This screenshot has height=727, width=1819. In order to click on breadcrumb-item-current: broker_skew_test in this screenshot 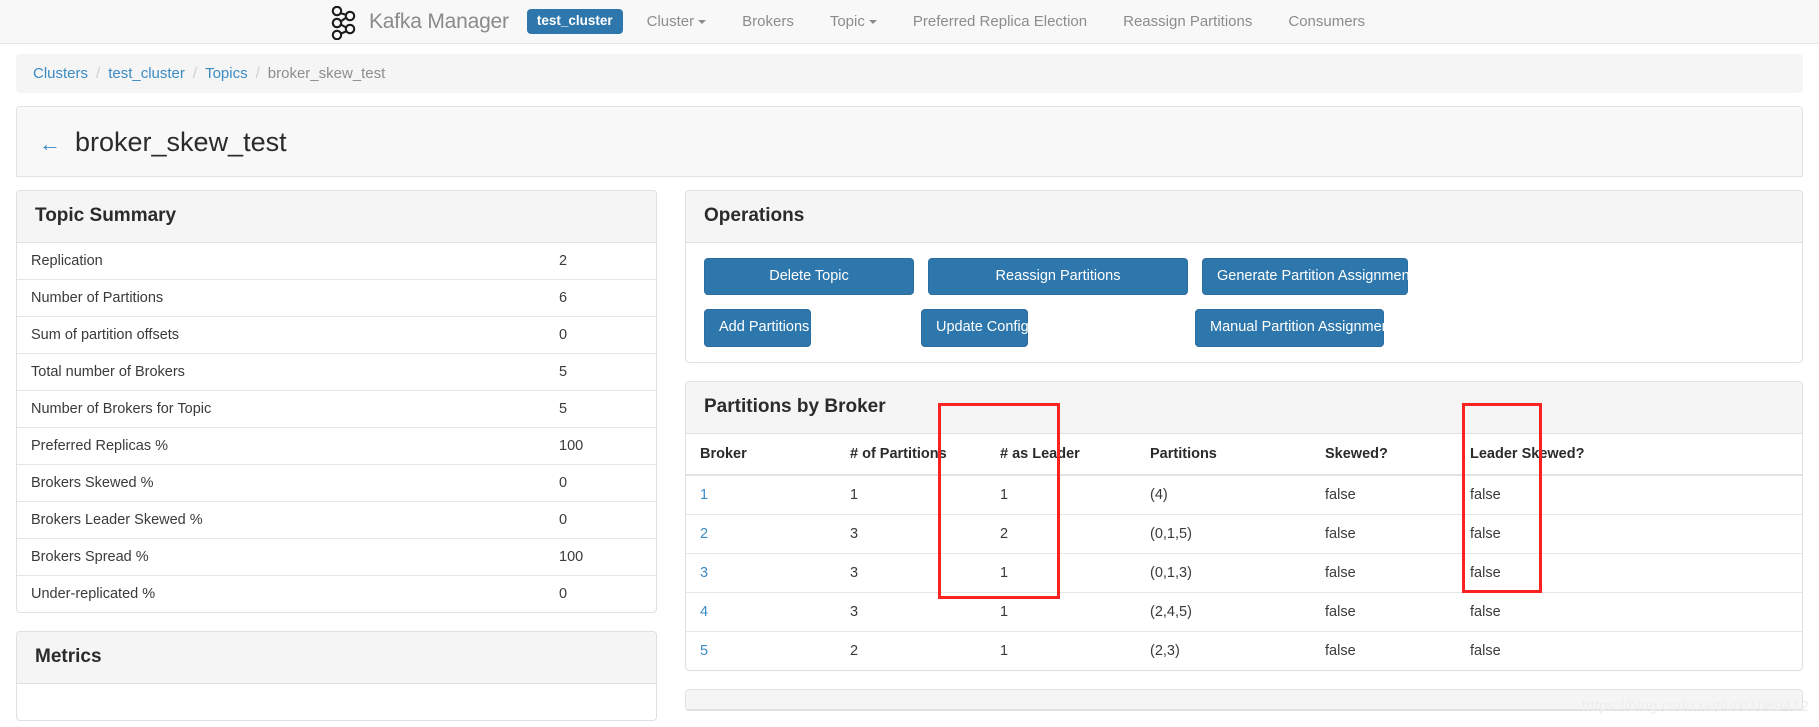, I will do `click(326, 73)`.